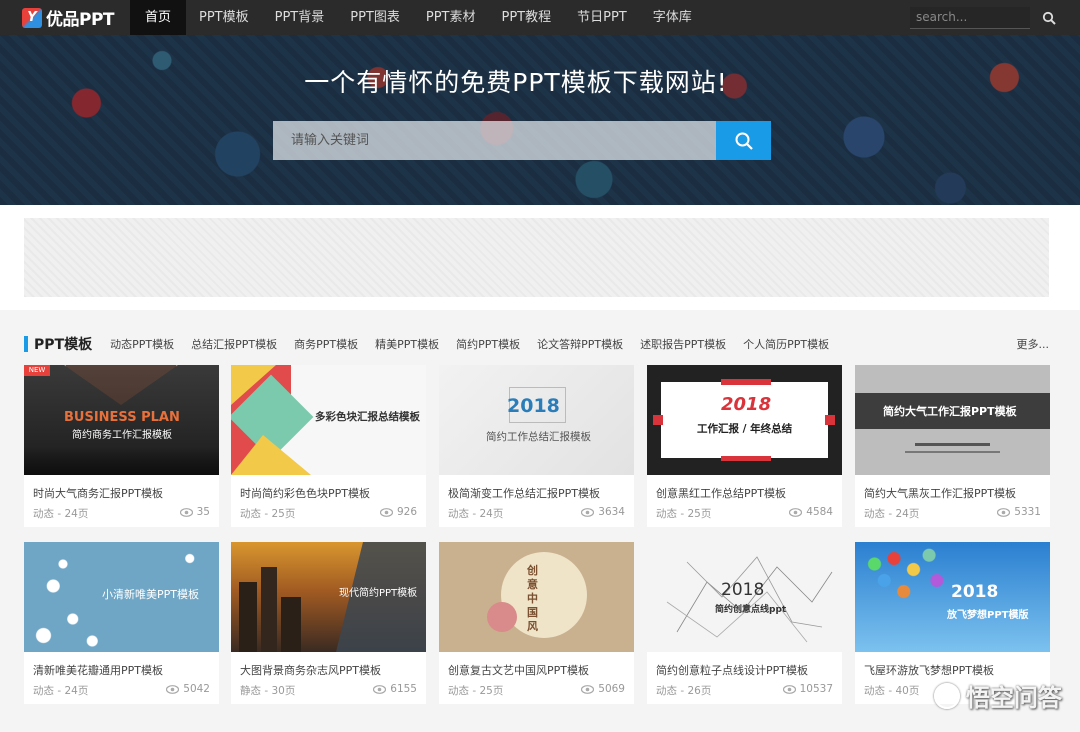 The image size is (1080, 732). I want to click on template-title: 时尚大气商务汇报PPT模板, so click(98, 493).